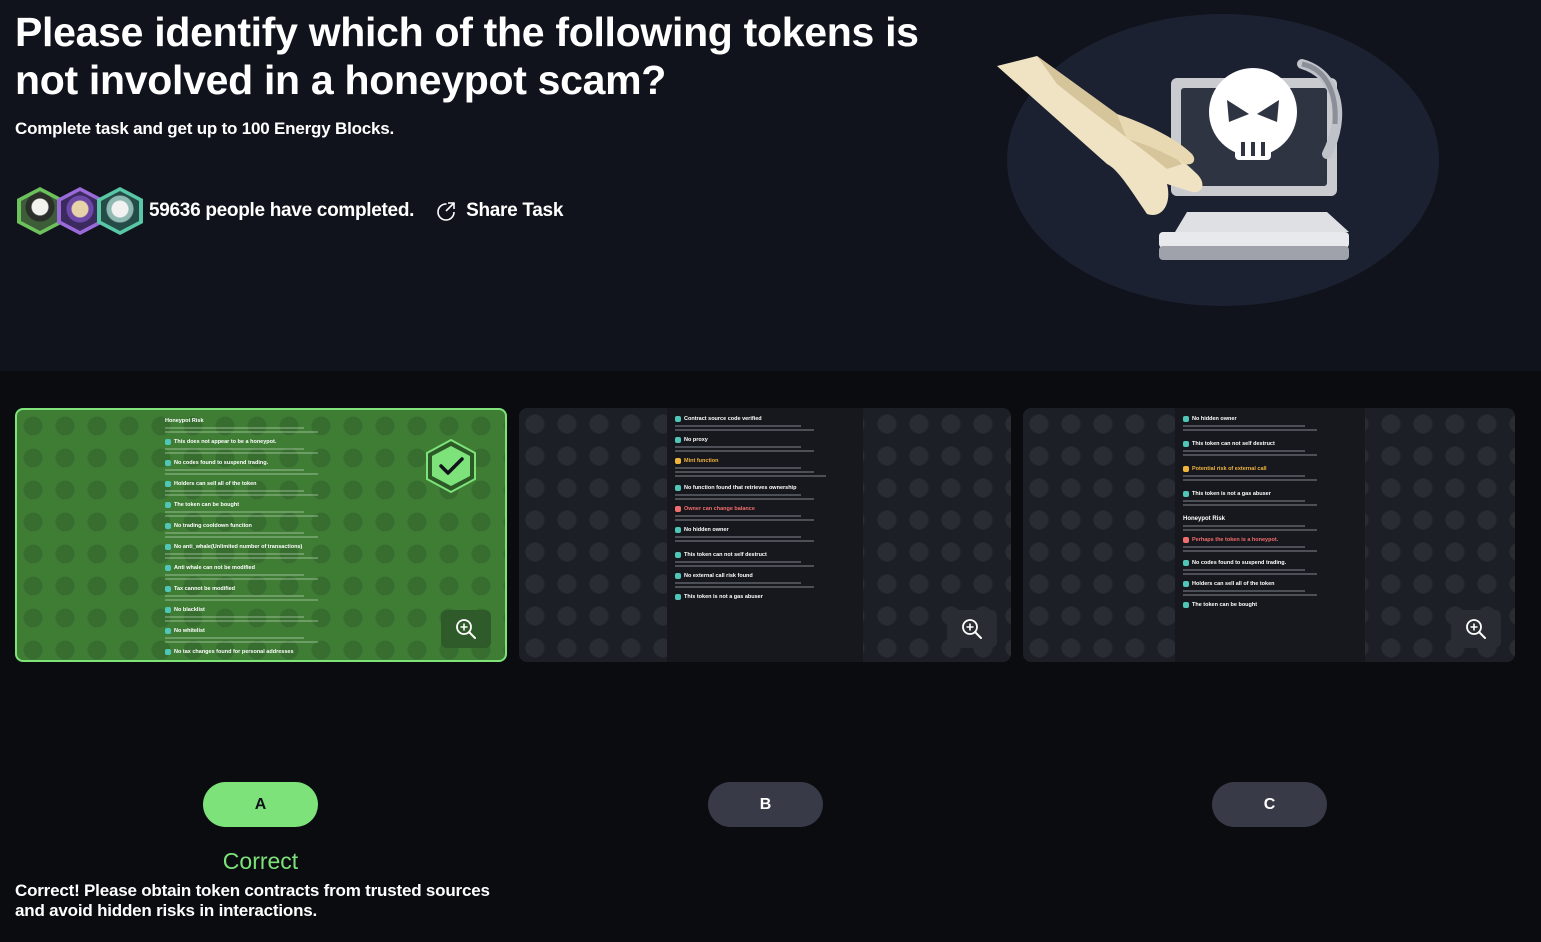 The image size is (1541, 942). I want to click on task-meta: 59636 people have completed. Share Task, so click(290, 211).